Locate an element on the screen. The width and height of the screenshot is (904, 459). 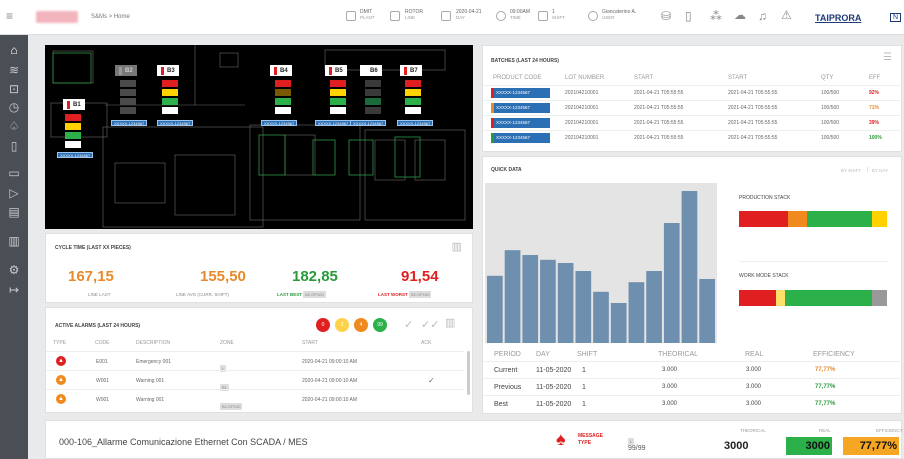
bookmark-icon: ▯ is located at coordinates (14, 146).